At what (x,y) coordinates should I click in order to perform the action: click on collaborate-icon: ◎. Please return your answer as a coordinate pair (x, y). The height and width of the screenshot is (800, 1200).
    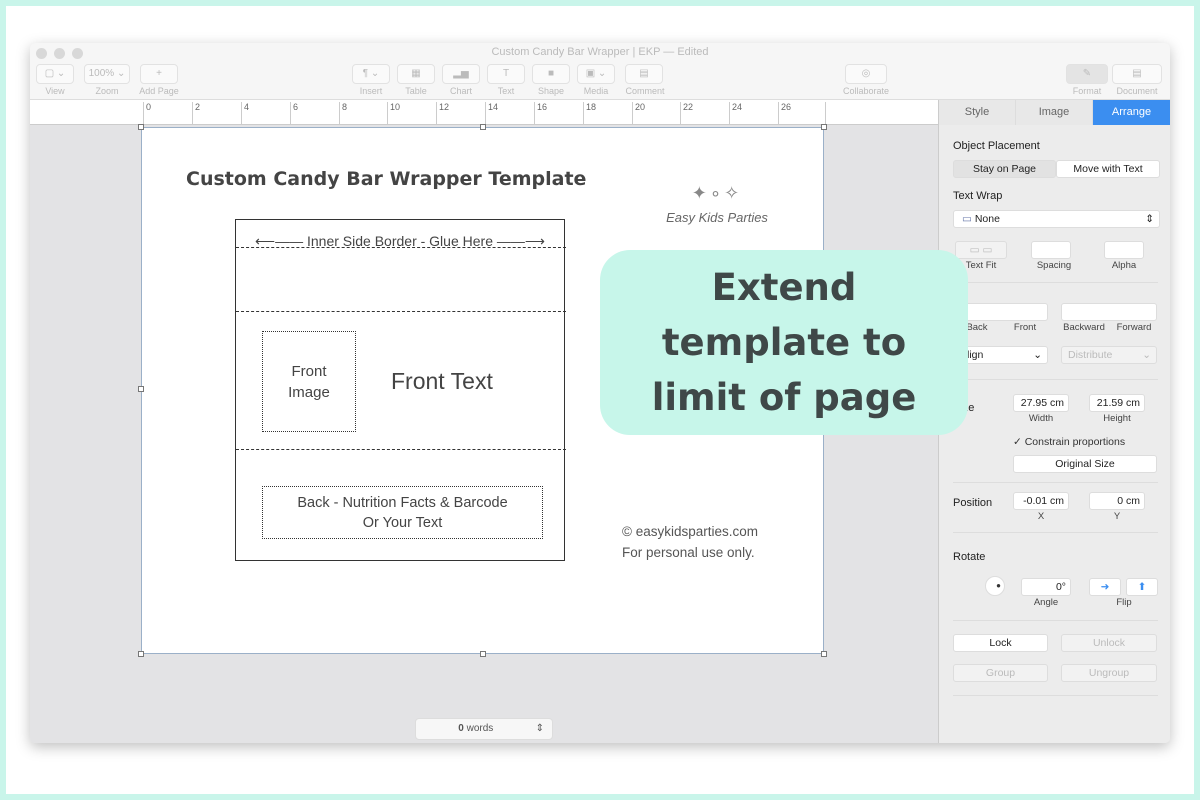
    Looking at the image, I should click on (866, 74).